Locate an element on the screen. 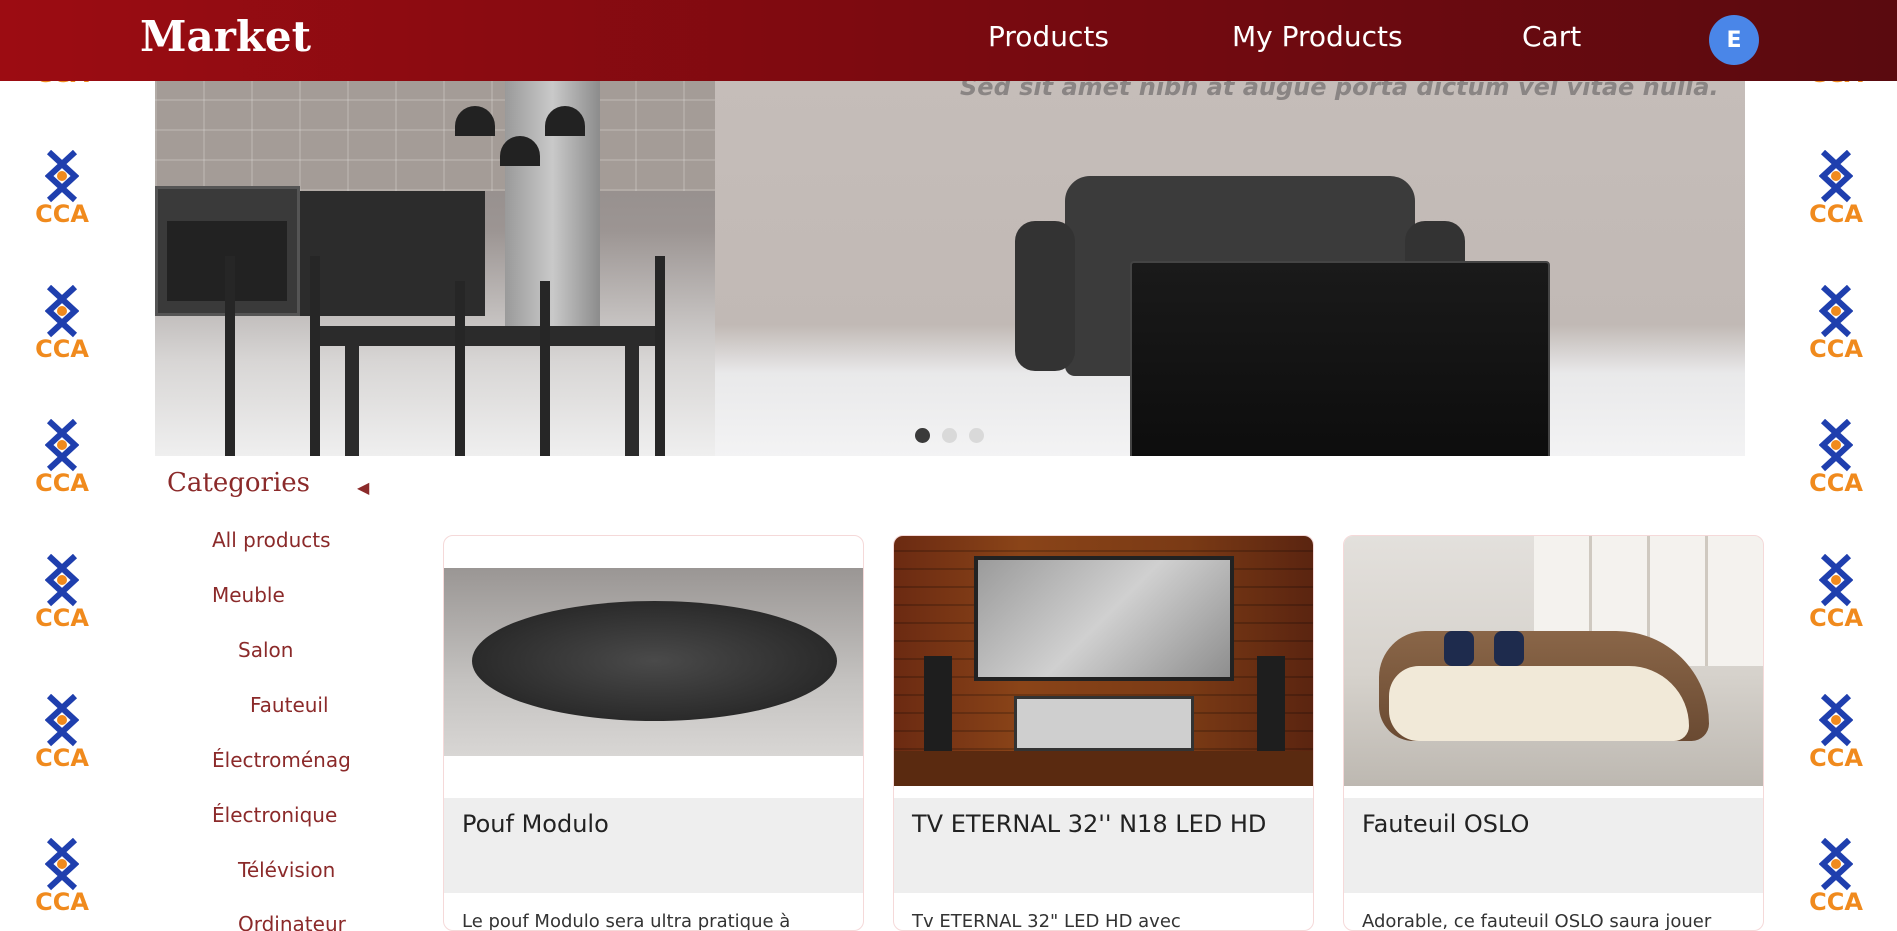 This screenshot has height=931, width=1897. category-salon: Salon is located at coordinates (265, 650).